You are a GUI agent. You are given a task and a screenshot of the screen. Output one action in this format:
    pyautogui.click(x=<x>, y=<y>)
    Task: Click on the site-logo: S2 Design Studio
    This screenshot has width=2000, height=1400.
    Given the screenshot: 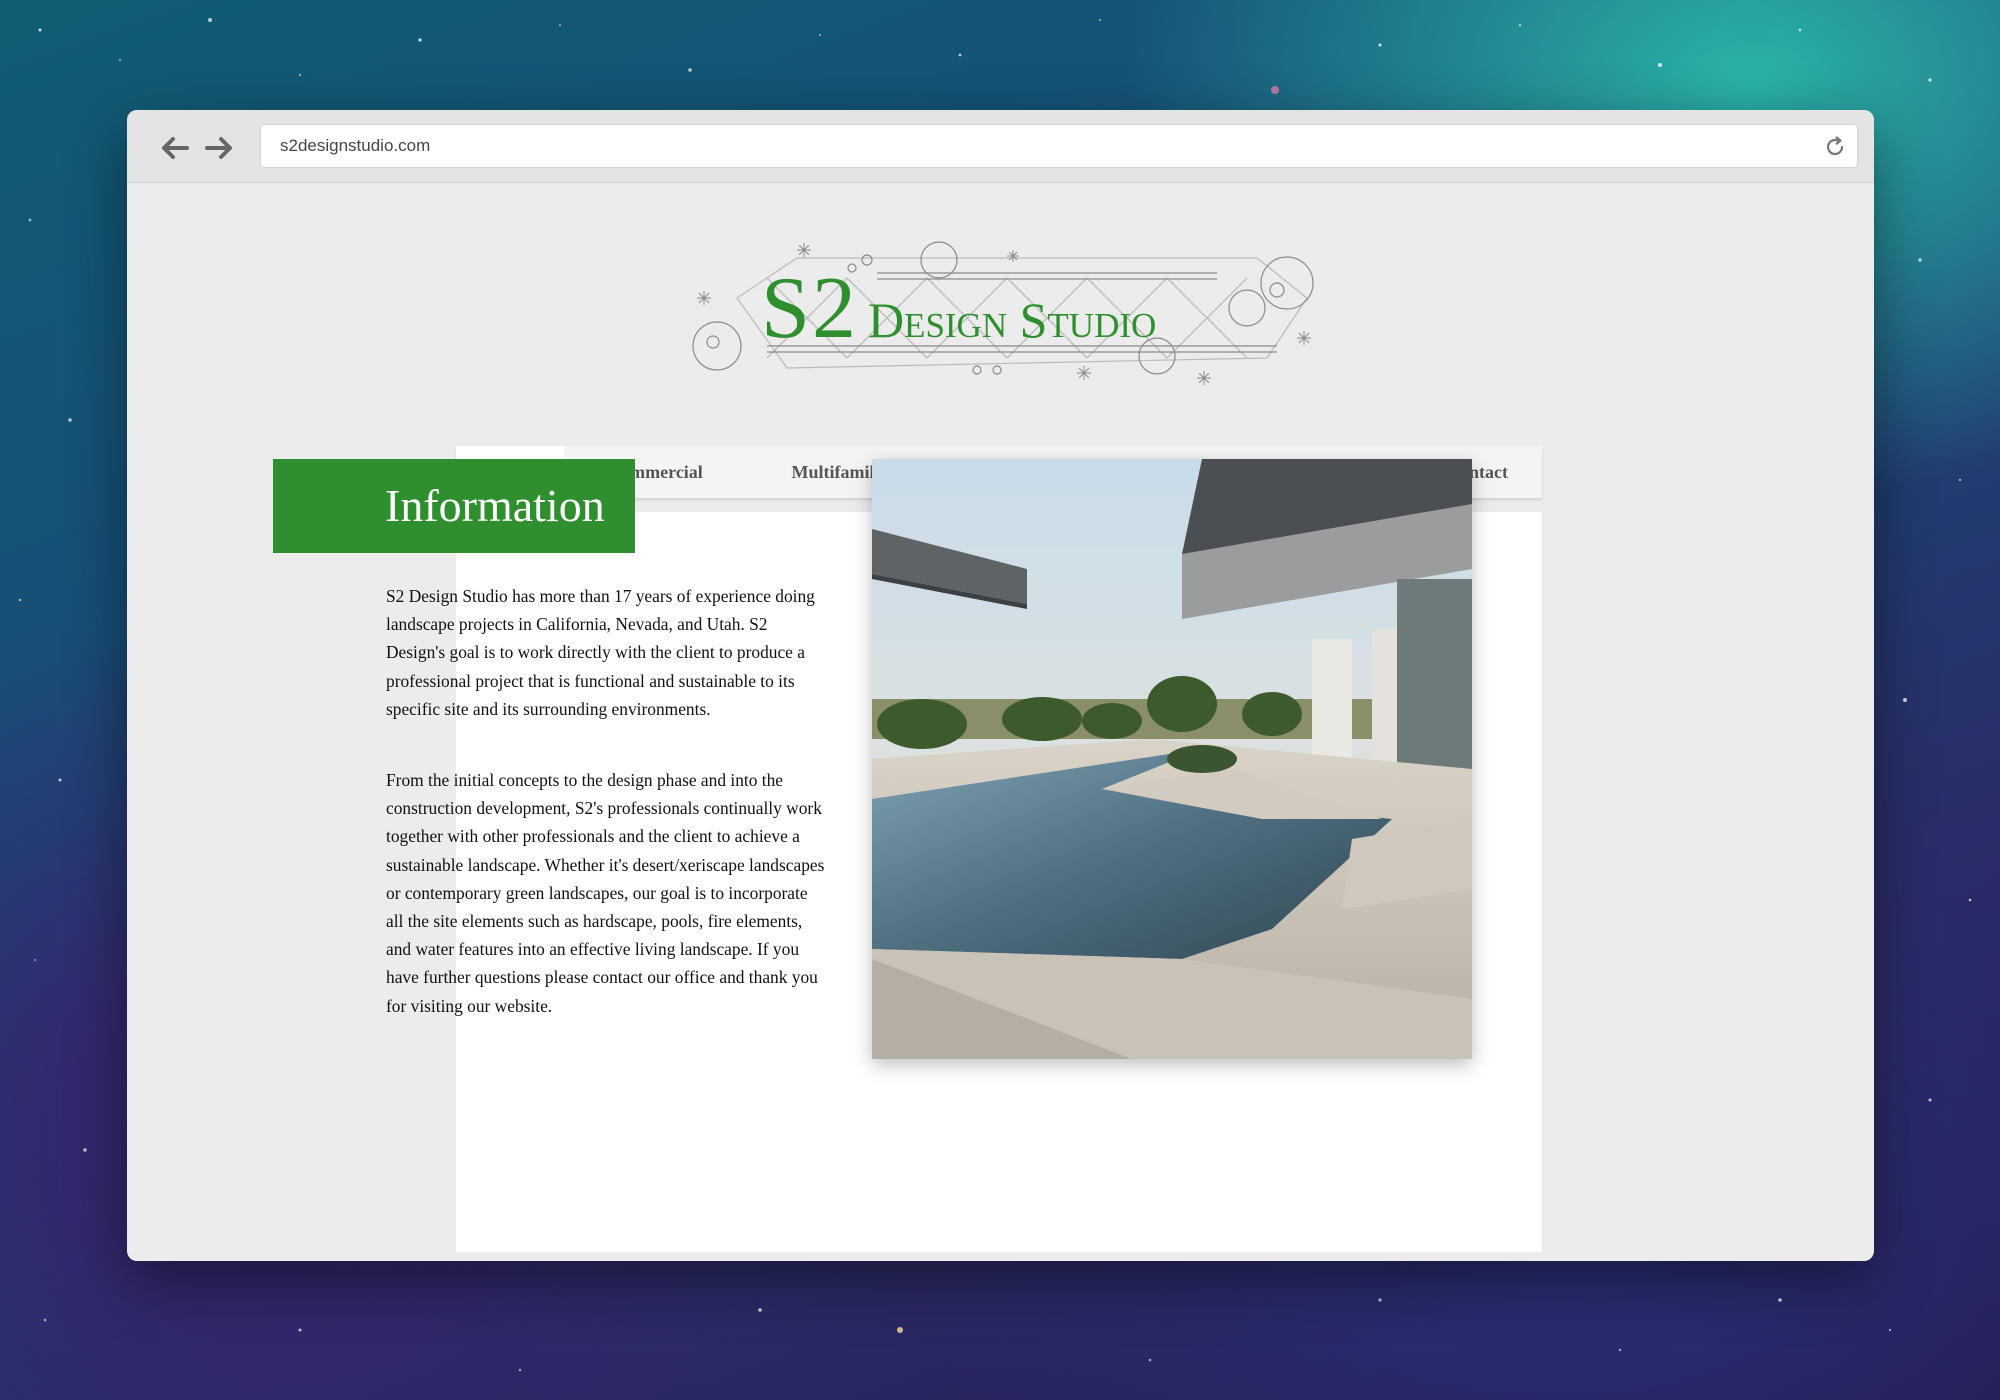 What is the action you would take?
    pyautogui.click(x=1002, y=318)
    